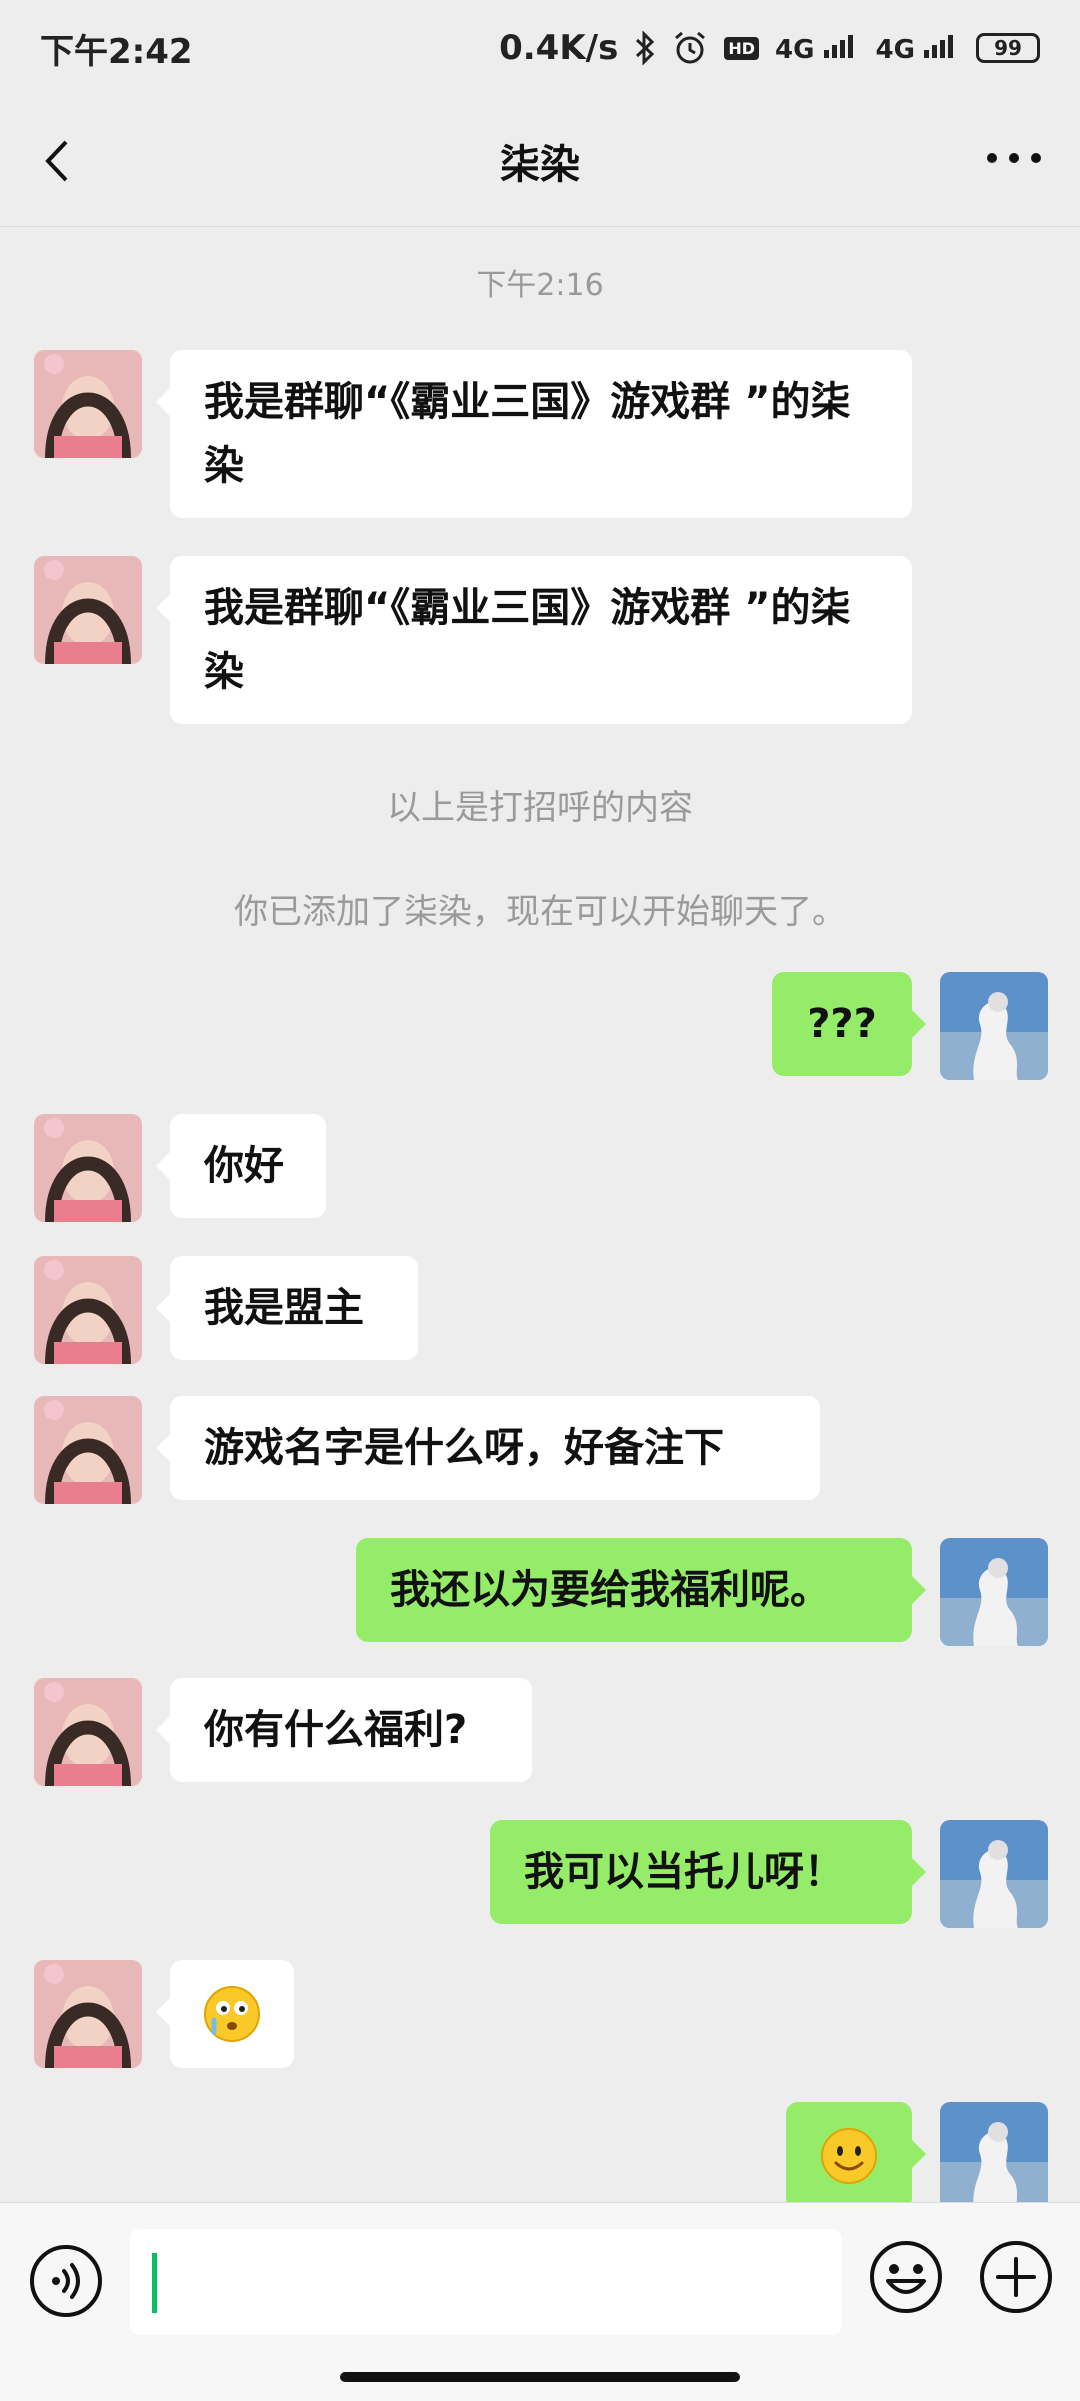 The height and width of the screenshot is (2401, 1080). Describe the element at coordinates (344, 1730) in the screenshot. I see `message-bubble: 你有什么福利?` at that location.